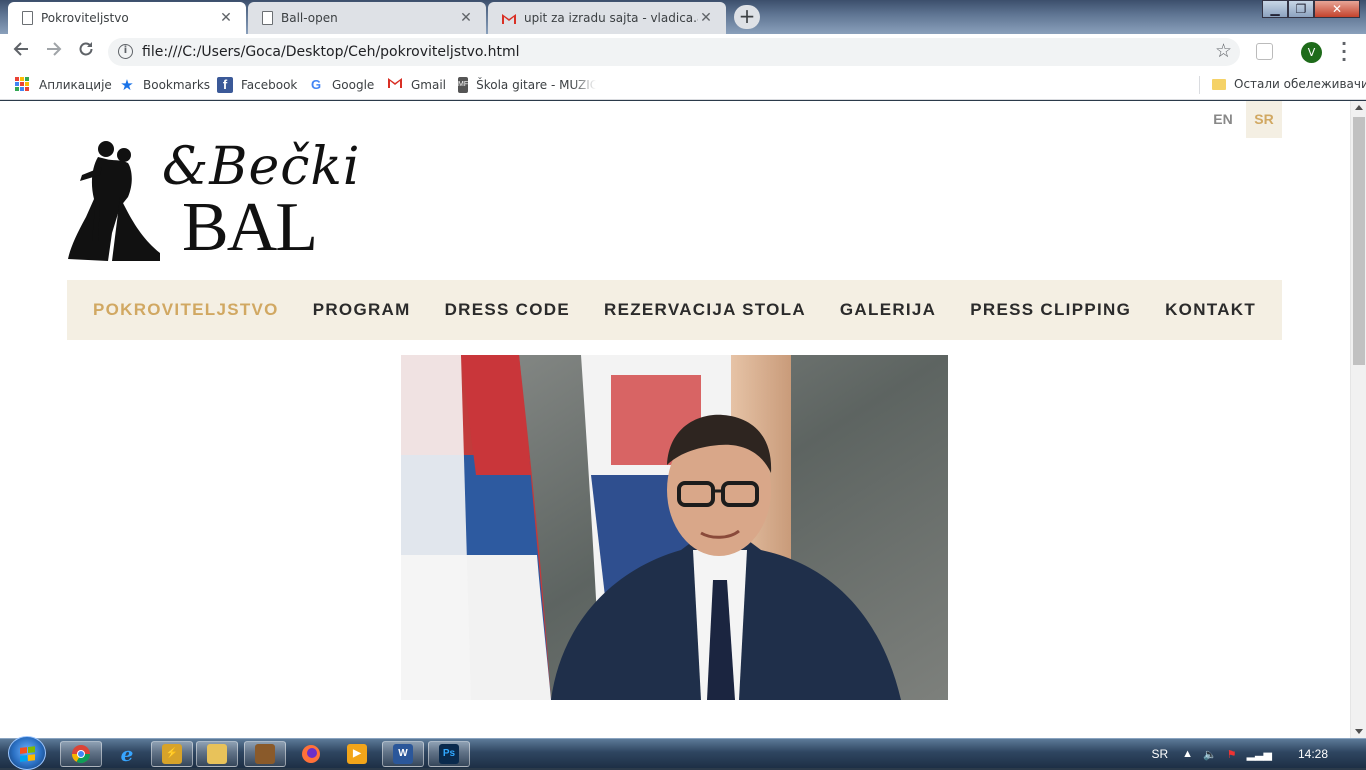 The width and height of the screenshot is (1366, 770). What do you see at coordinates (20, 49) in the screenshot?
I see `back-arrow-icon` at bounding box center [20, 49].